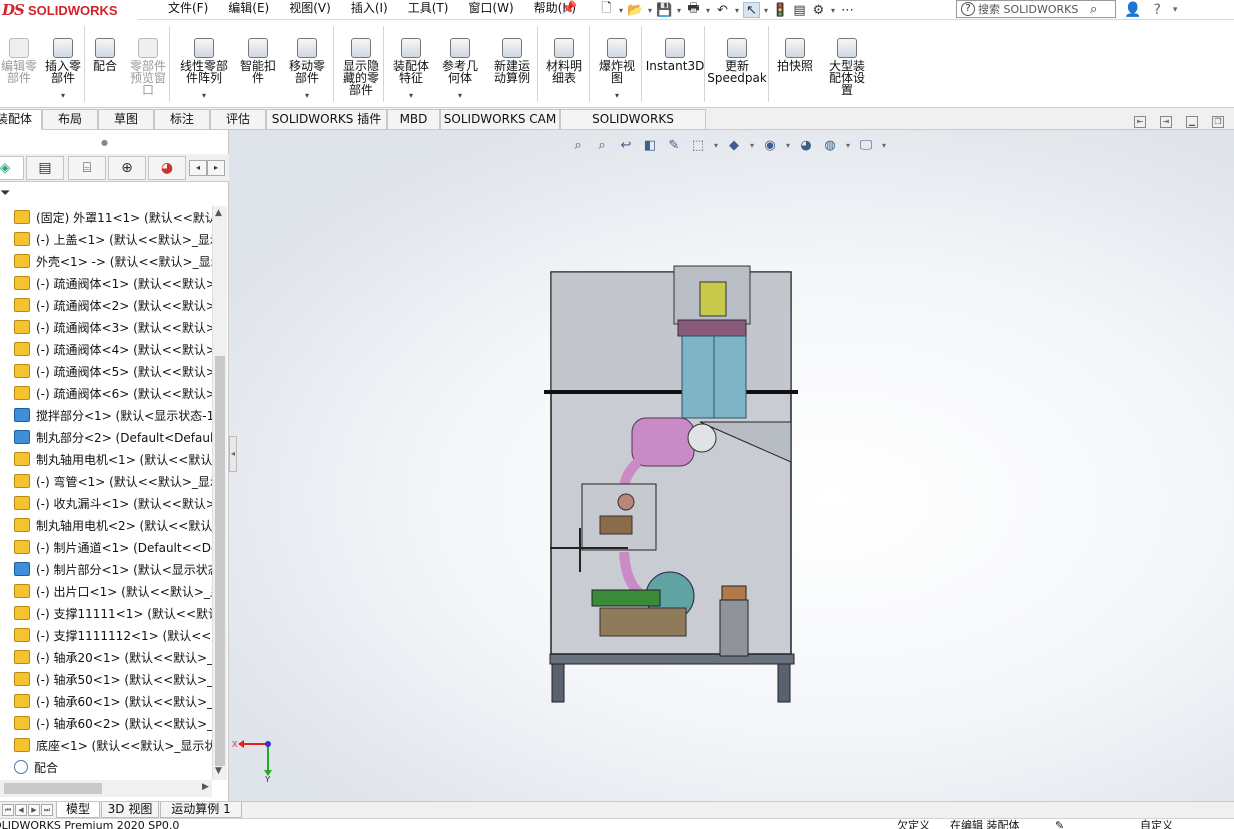 The image size is (1234, 829). What do you see at coordinates (106, 305) in the screenshot?
I see `tree-item-component: (-) 疏通阀体<2> (默认<<默认>_` at bounding box center [106, 305].